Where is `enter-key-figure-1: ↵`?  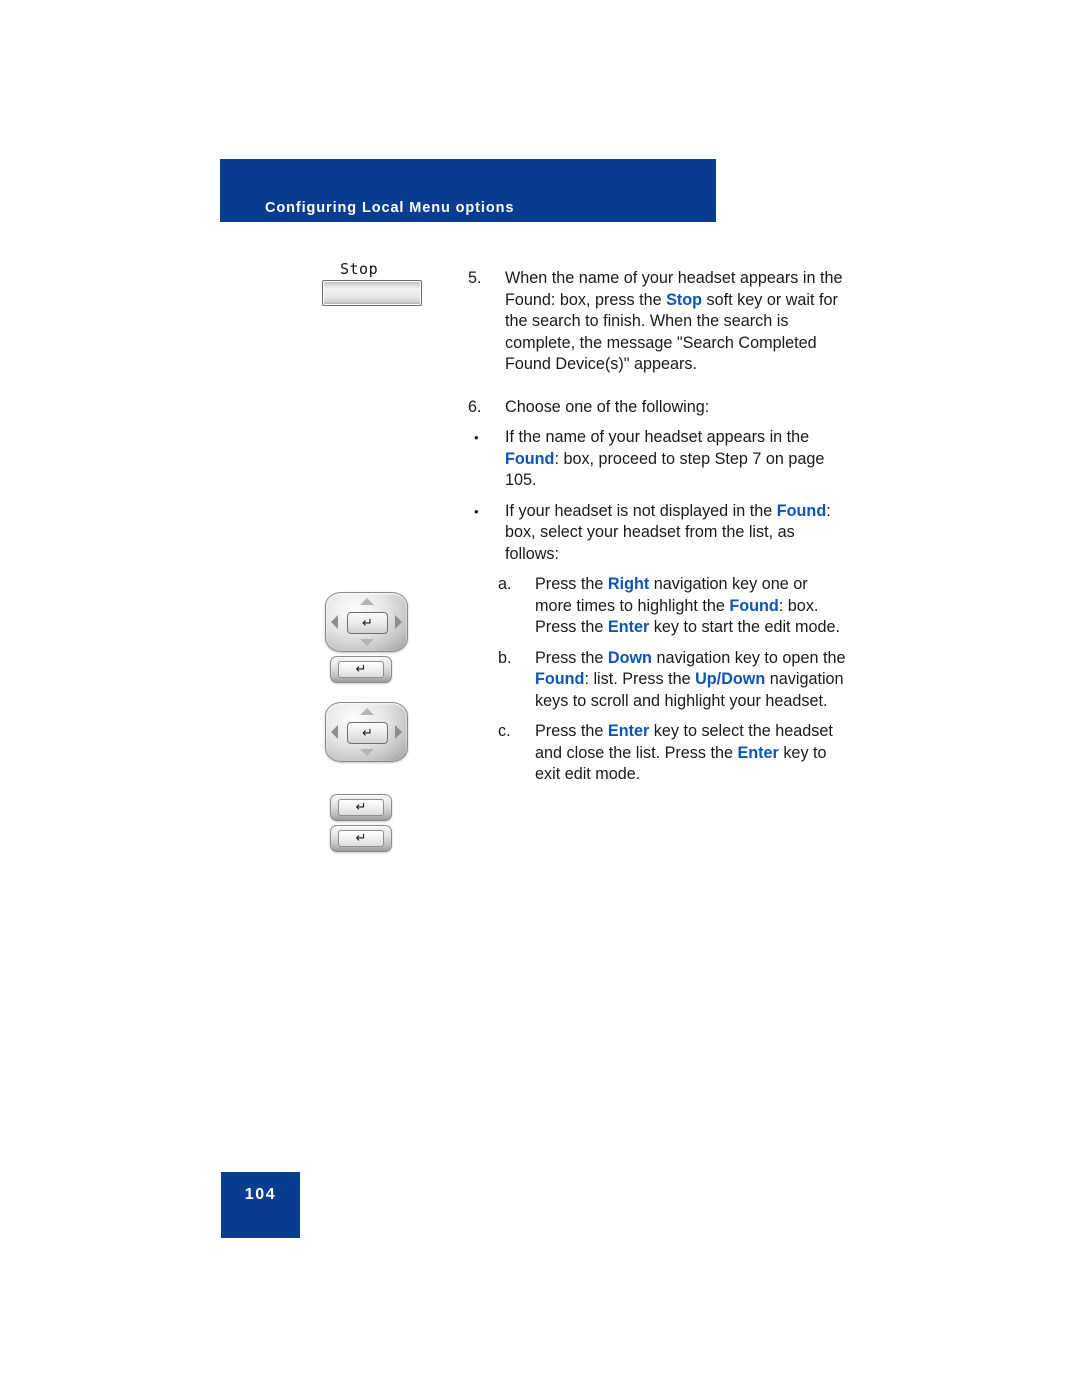 enter-key-figure-1: ↵ is located at coordinates (380, 669).